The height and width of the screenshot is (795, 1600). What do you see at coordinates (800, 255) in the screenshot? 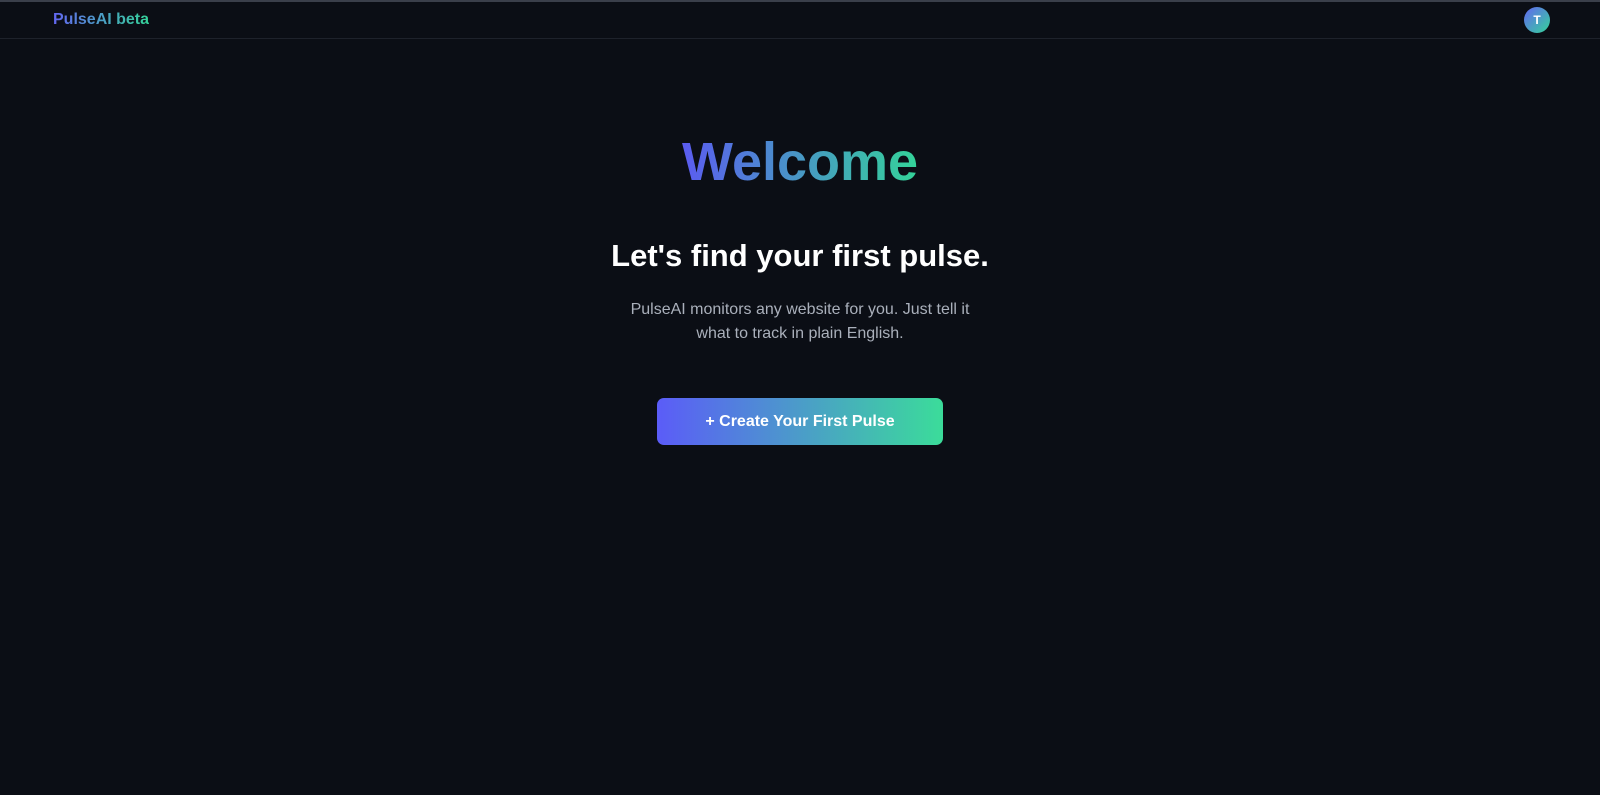
I see `welcome-subheading: Let's find your first pulse.` at bounding box center [800, 255].